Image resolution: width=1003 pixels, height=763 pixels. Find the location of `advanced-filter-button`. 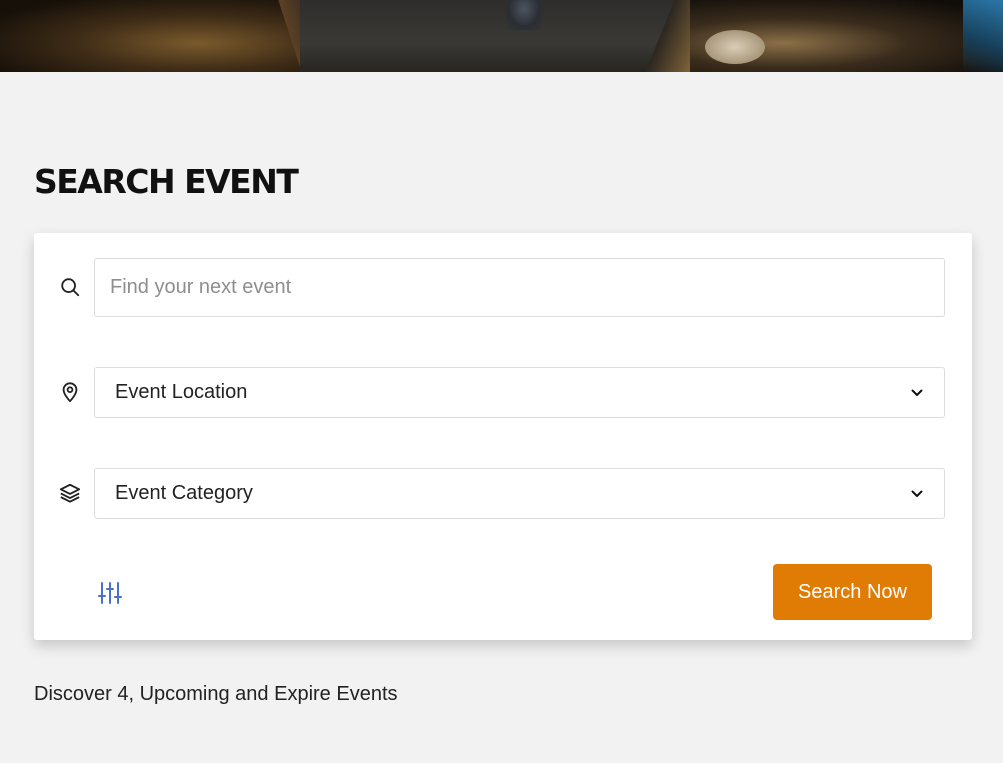

advanced-filter-button is located at coordinates (110, 593).